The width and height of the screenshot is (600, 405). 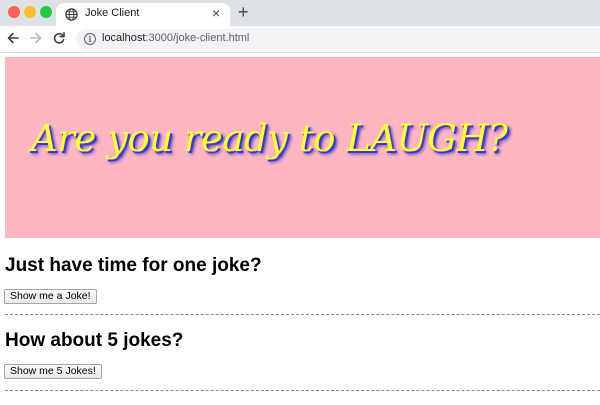 What do you see at coordinates (50, 296) in the screenshot?
I see `show-one-joke-button: Show me a Joke!` at bounding box center [50, 296].